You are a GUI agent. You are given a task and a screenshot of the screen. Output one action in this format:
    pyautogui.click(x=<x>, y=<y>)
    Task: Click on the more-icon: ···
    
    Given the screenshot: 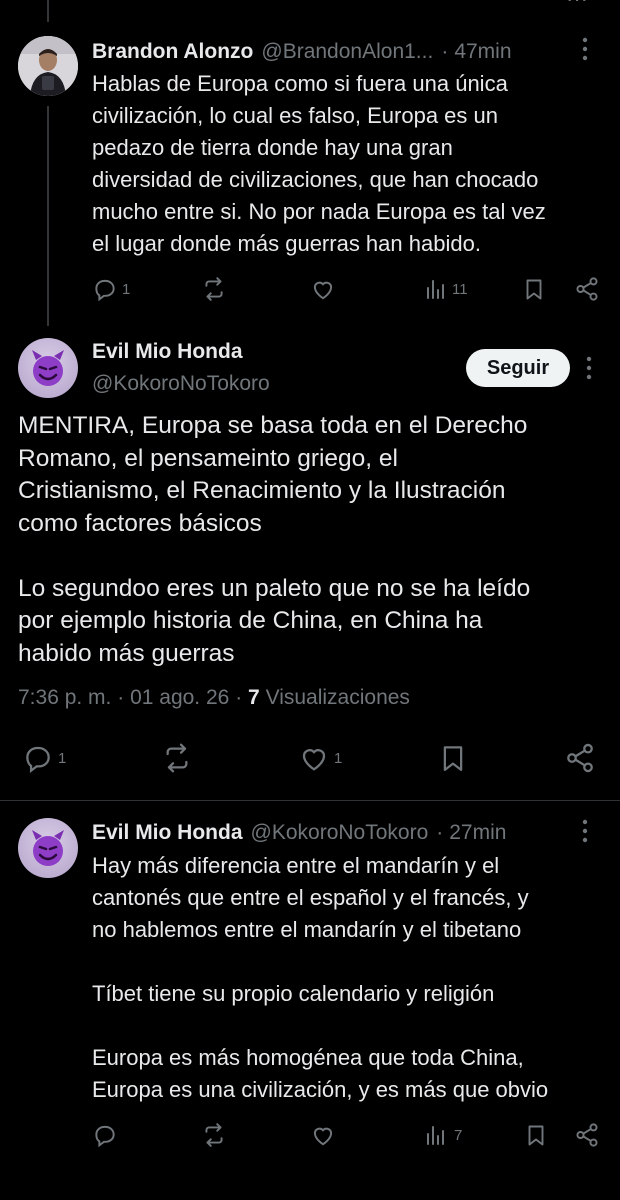 What is the action you would take?
    pyautogui.click(x=577, y=6)
    